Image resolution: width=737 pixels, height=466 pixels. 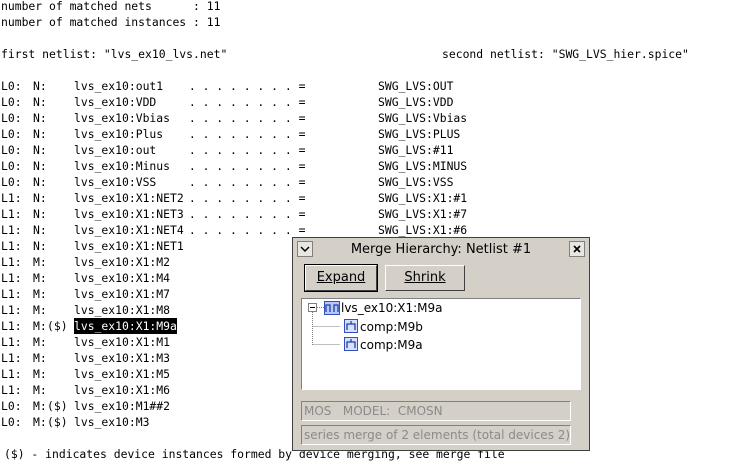 What do you see at coordinates (351, 344) in the screenshot?
I see `mos-device-icon` at bounding box center [351, 344].